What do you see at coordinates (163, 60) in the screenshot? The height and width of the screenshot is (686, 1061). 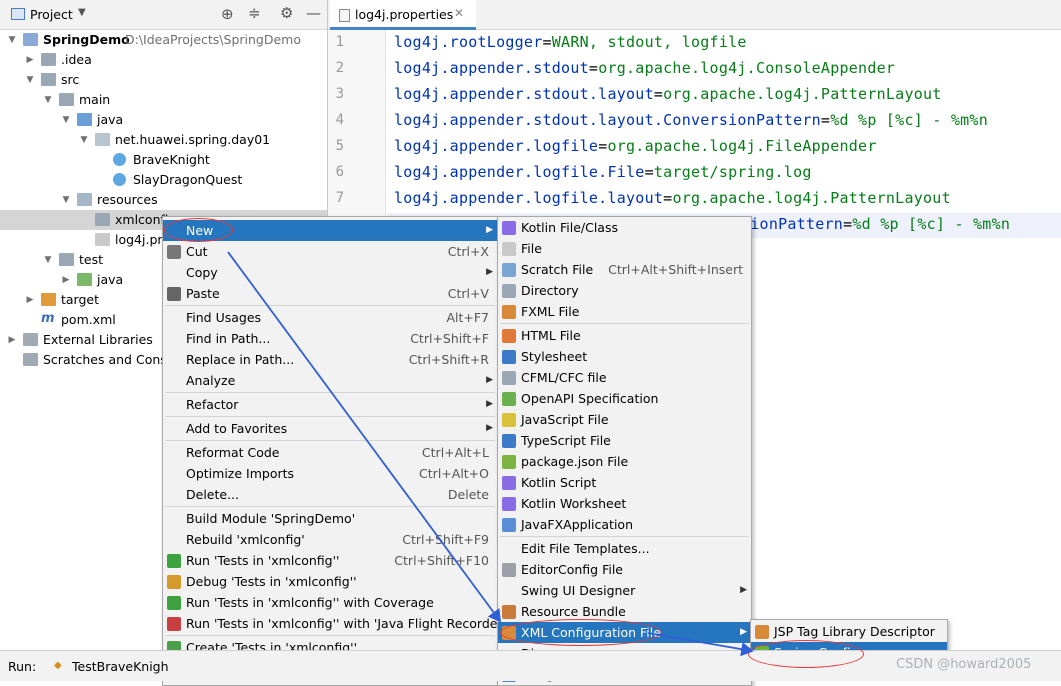 I see `tree-item: ▶ .idea` at bounding box center [163, 60].